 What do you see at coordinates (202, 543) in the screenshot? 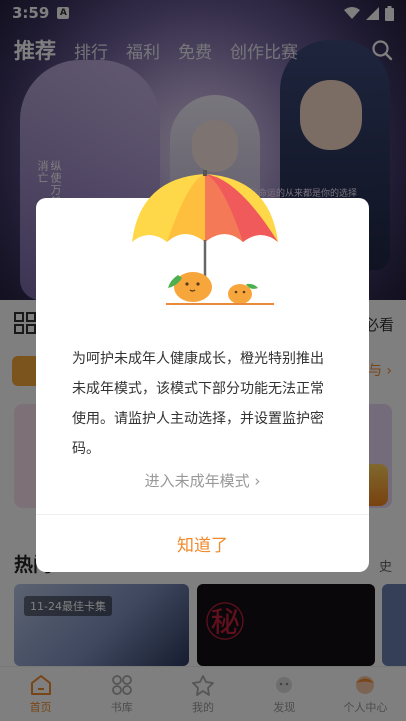
I see `acknowledge-button: 知道了` at bounding box center [202, 543].